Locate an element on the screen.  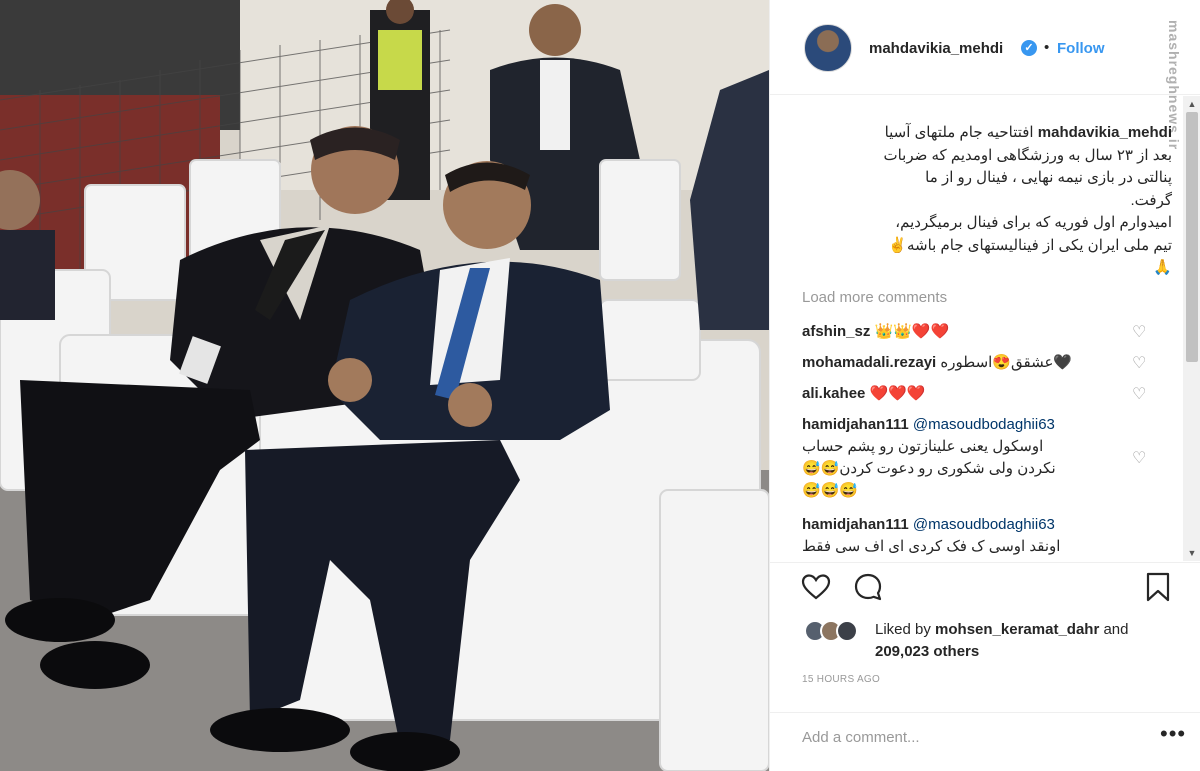
comment-text: نکردن ولی شکوری رو دعوت کردن😅😅 is located at coordinates (929, 468).